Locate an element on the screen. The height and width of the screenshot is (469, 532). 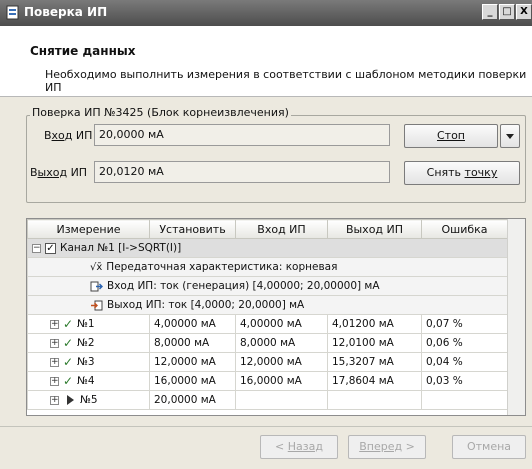
column-header: Измерение is located at coordinates (88, 229).